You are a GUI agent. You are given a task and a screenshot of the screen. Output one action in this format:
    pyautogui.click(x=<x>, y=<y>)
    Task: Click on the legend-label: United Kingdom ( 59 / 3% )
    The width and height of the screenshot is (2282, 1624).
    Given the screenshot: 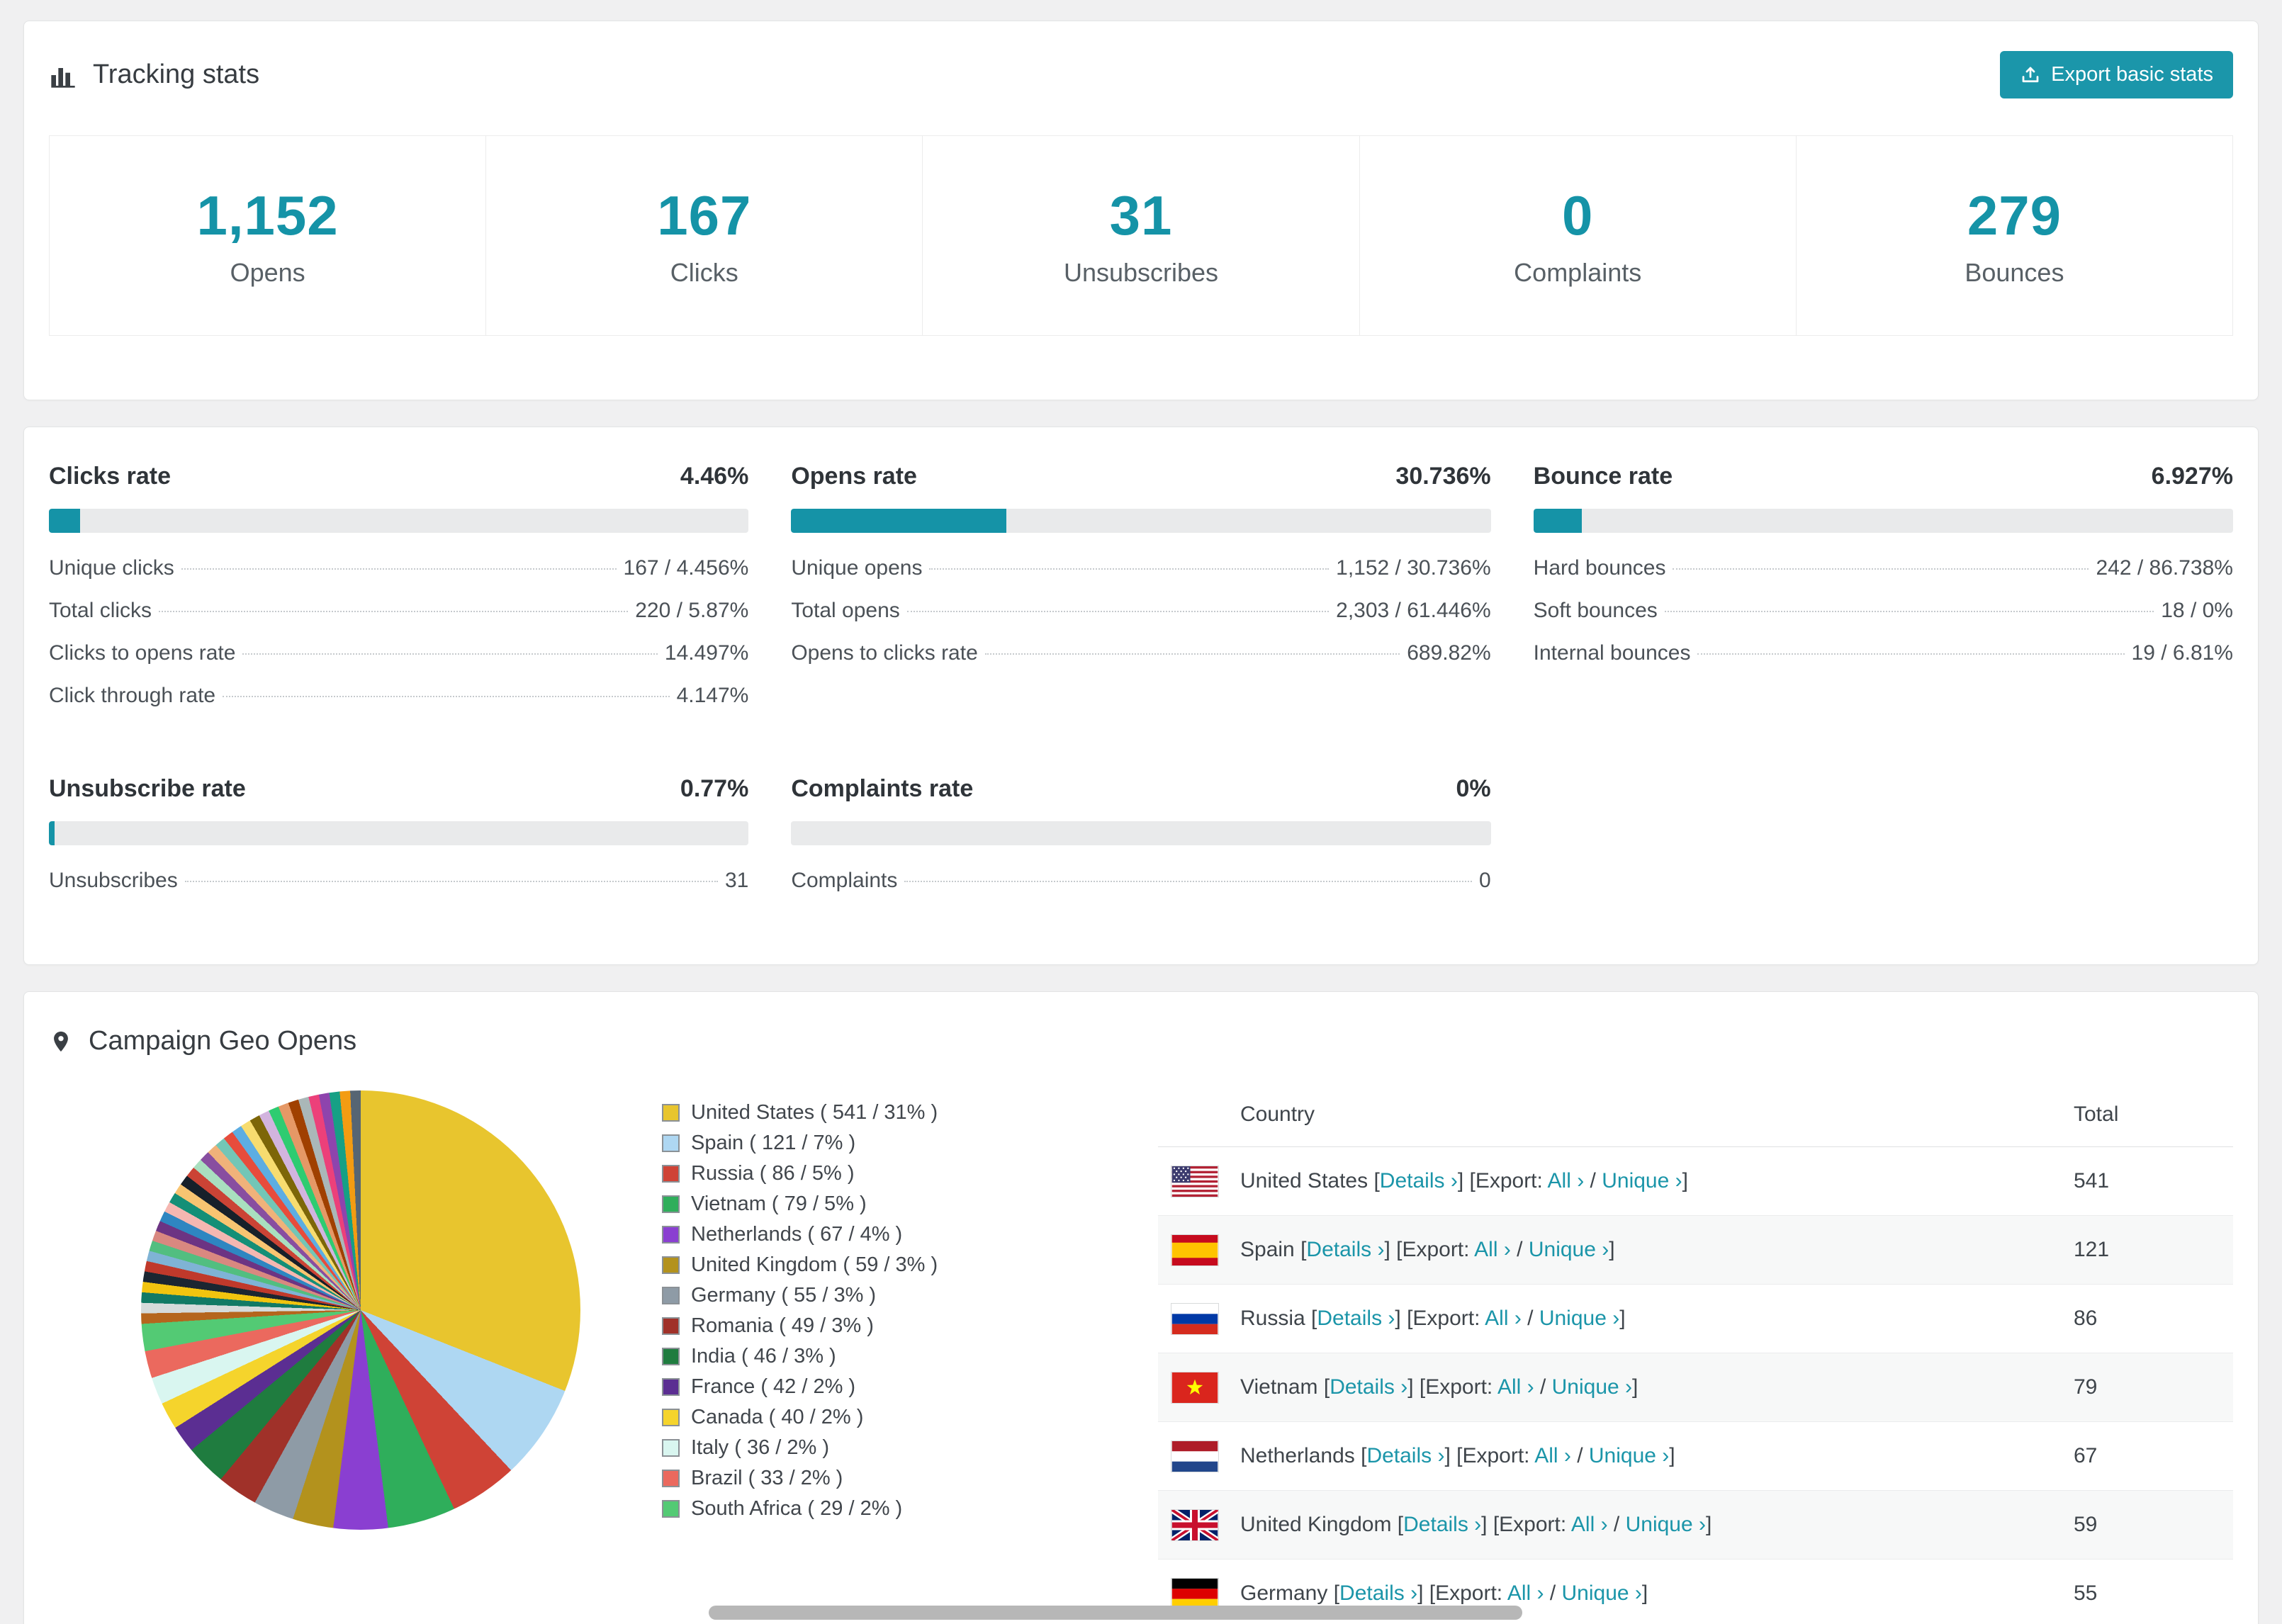 What is the action you would take?
    pyautogui.click(x=815, y=1265)
    